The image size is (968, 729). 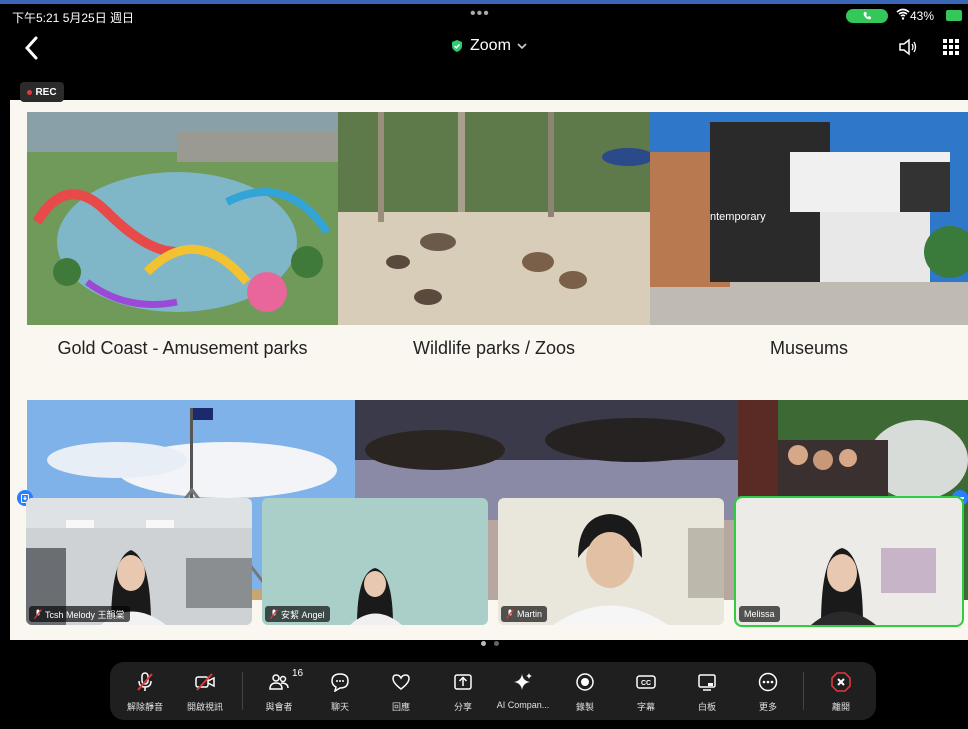 What do you see at coordinates (849, 561) in the screenshot?
I see `video-tile-active-speaker: Melissa` at bounding box center [849, 561].